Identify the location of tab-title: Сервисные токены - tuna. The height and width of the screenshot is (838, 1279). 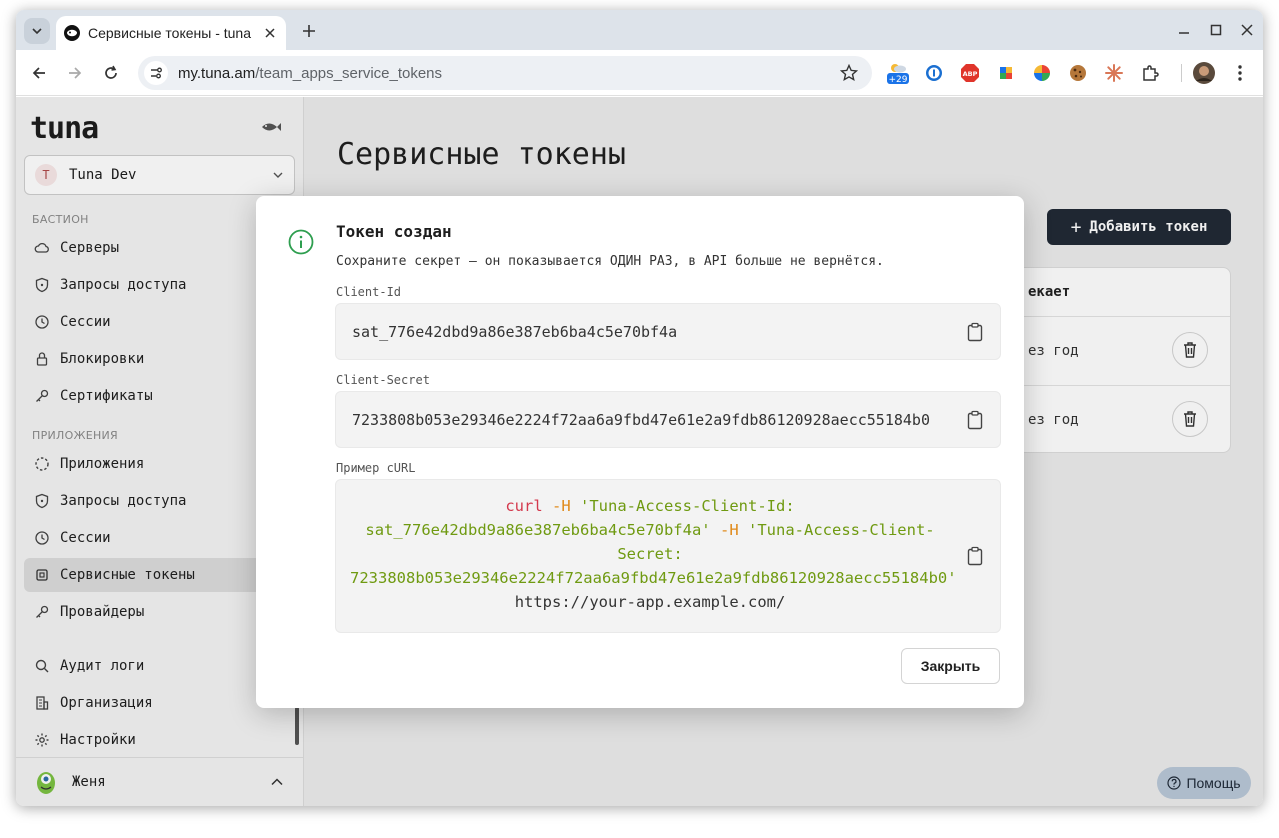
(170, 33).